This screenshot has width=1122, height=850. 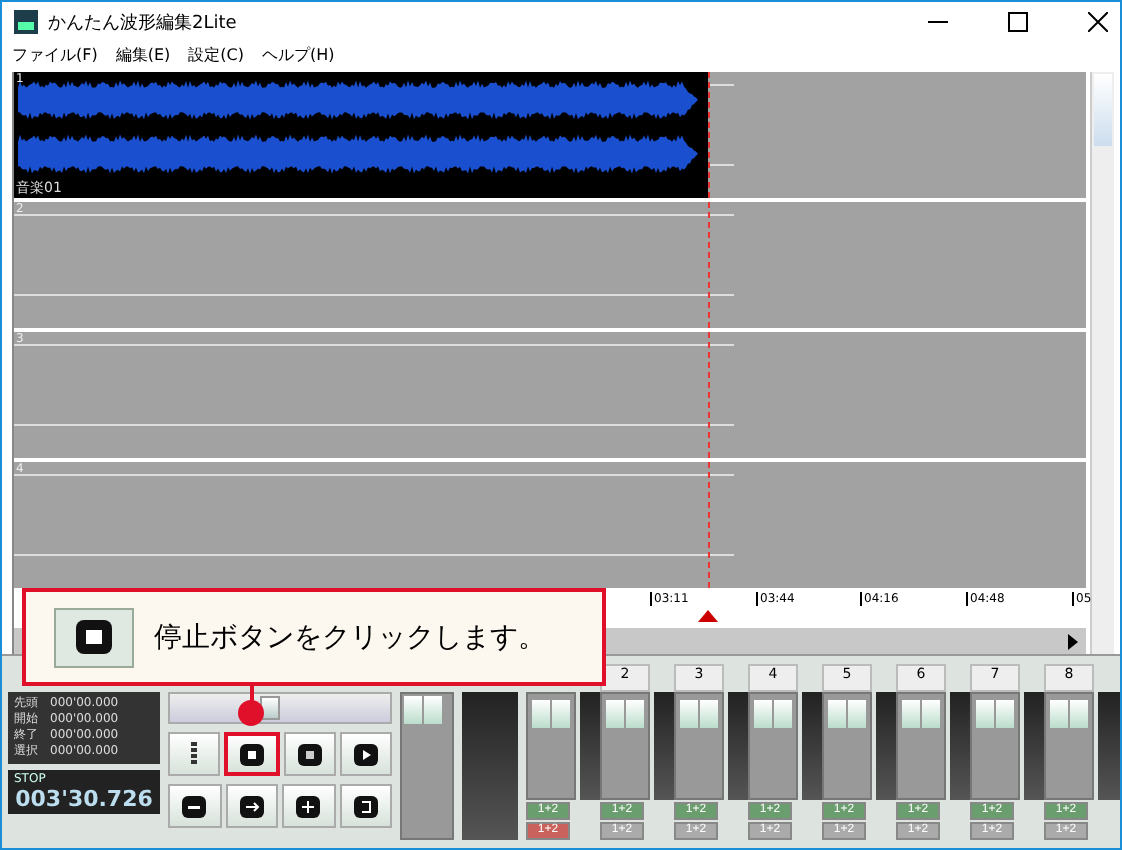 I want to click on time-value: 003'30.726, so click(x=84, y=799).